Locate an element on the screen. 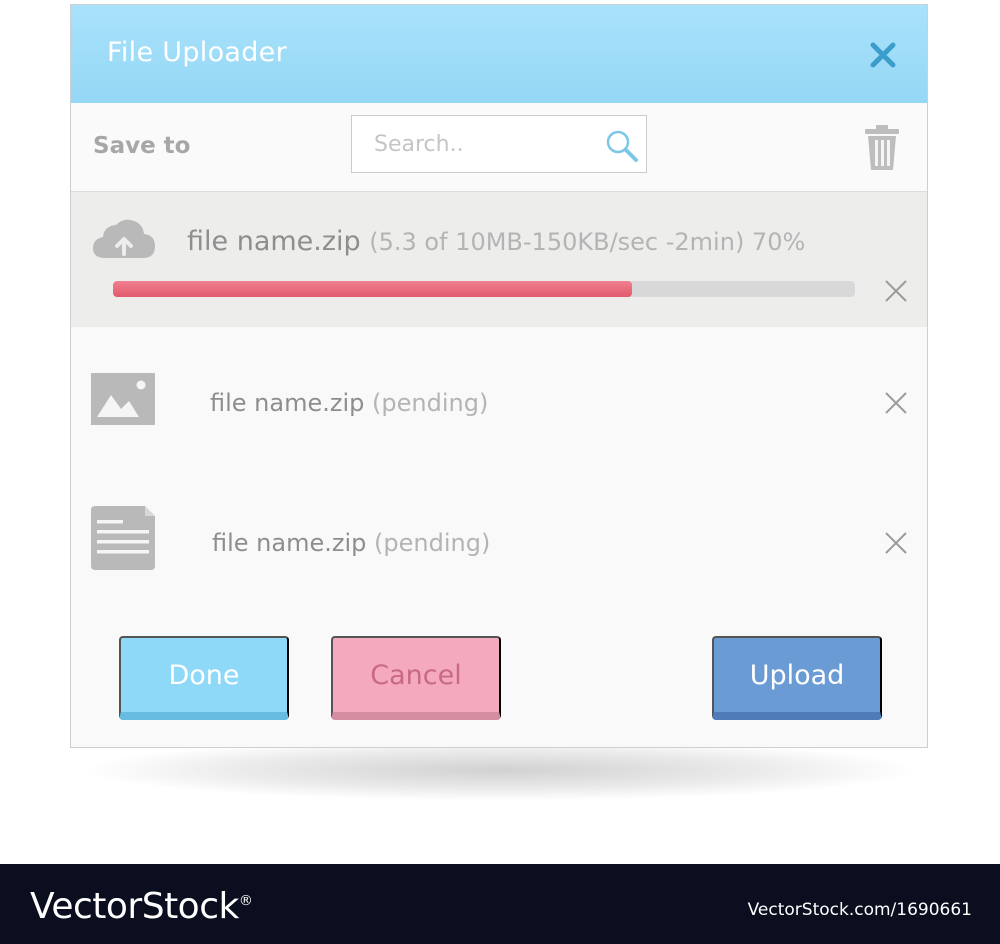 The width and height of the screenshot is (1000, 944). document-file-icon is located at coordinates (123, 538).